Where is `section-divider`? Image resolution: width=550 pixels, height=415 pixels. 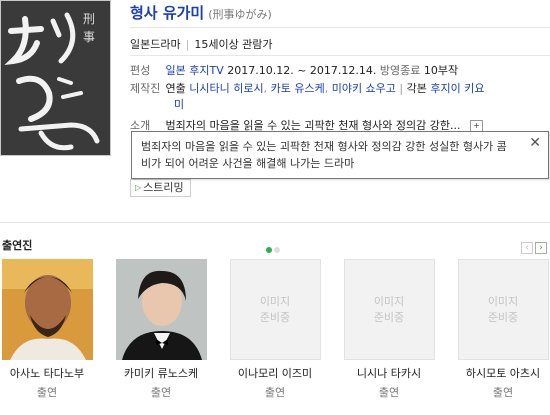
section-divider is located at coordinates (275, 222).